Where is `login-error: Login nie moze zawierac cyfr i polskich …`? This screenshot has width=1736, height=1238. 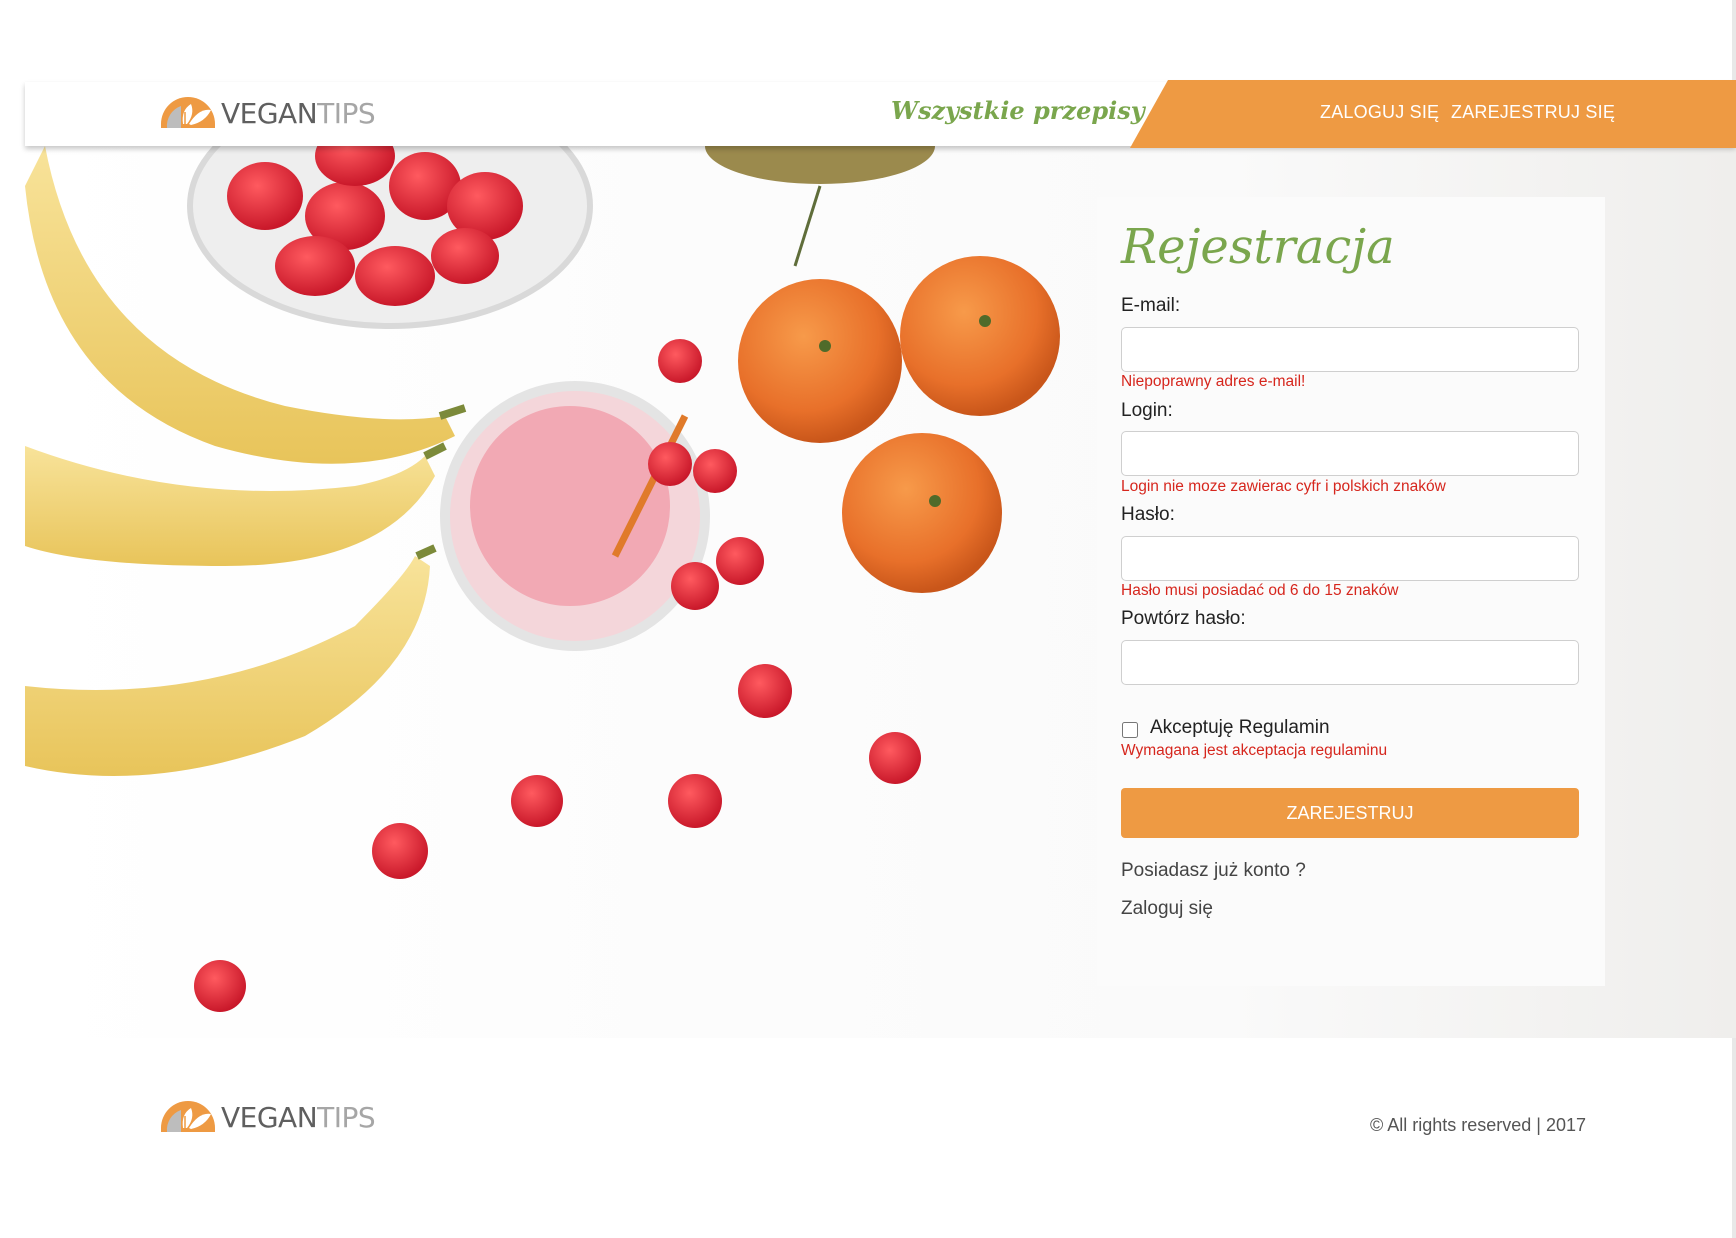 login-error: Login nie moze zawierac cyfr i polskich … is located at coordinates (1283, 486).